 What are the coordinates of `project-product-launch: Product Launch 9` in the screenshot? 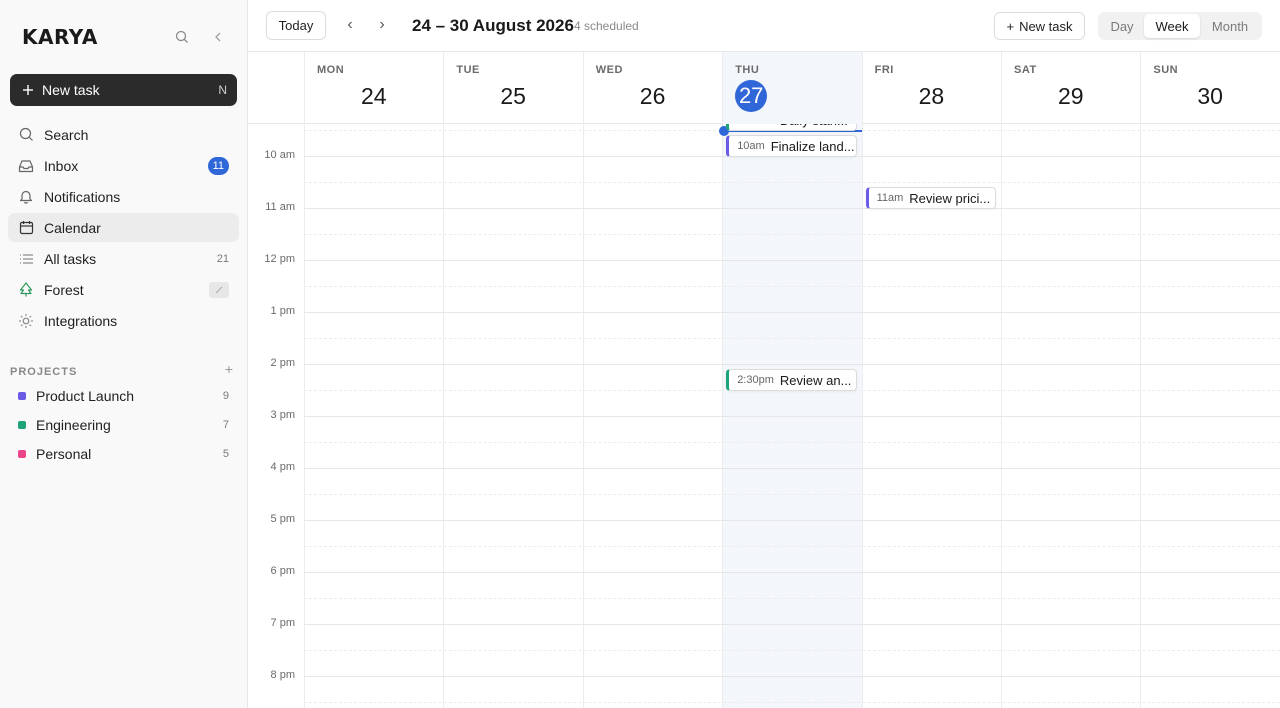 It's located at (123, 395).